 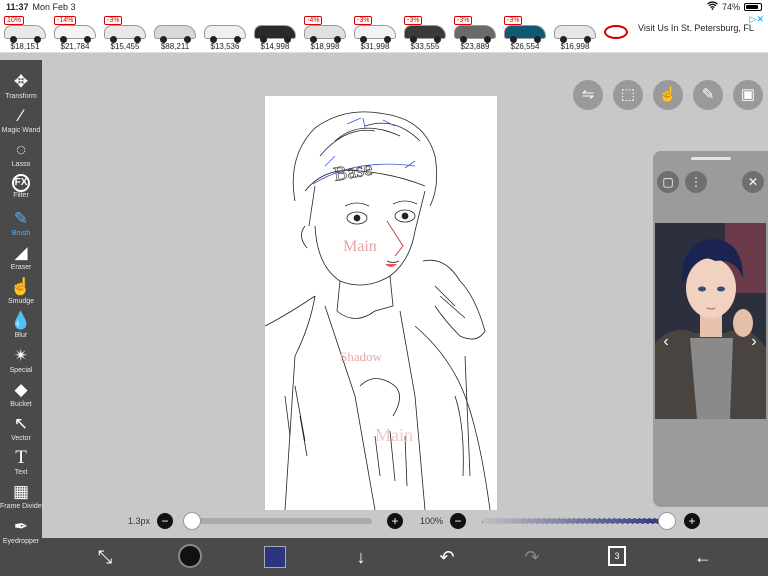 I want to click on more-icon: ⋮, so click(x=696, y=182).